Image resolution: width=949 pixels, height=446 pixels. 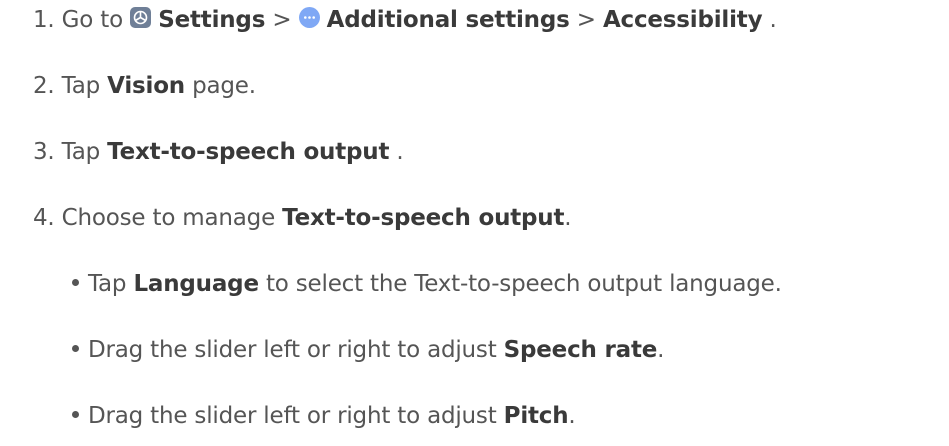 I want to click on step-2: 2. Tap Vision page., so click(x=144, y=86).